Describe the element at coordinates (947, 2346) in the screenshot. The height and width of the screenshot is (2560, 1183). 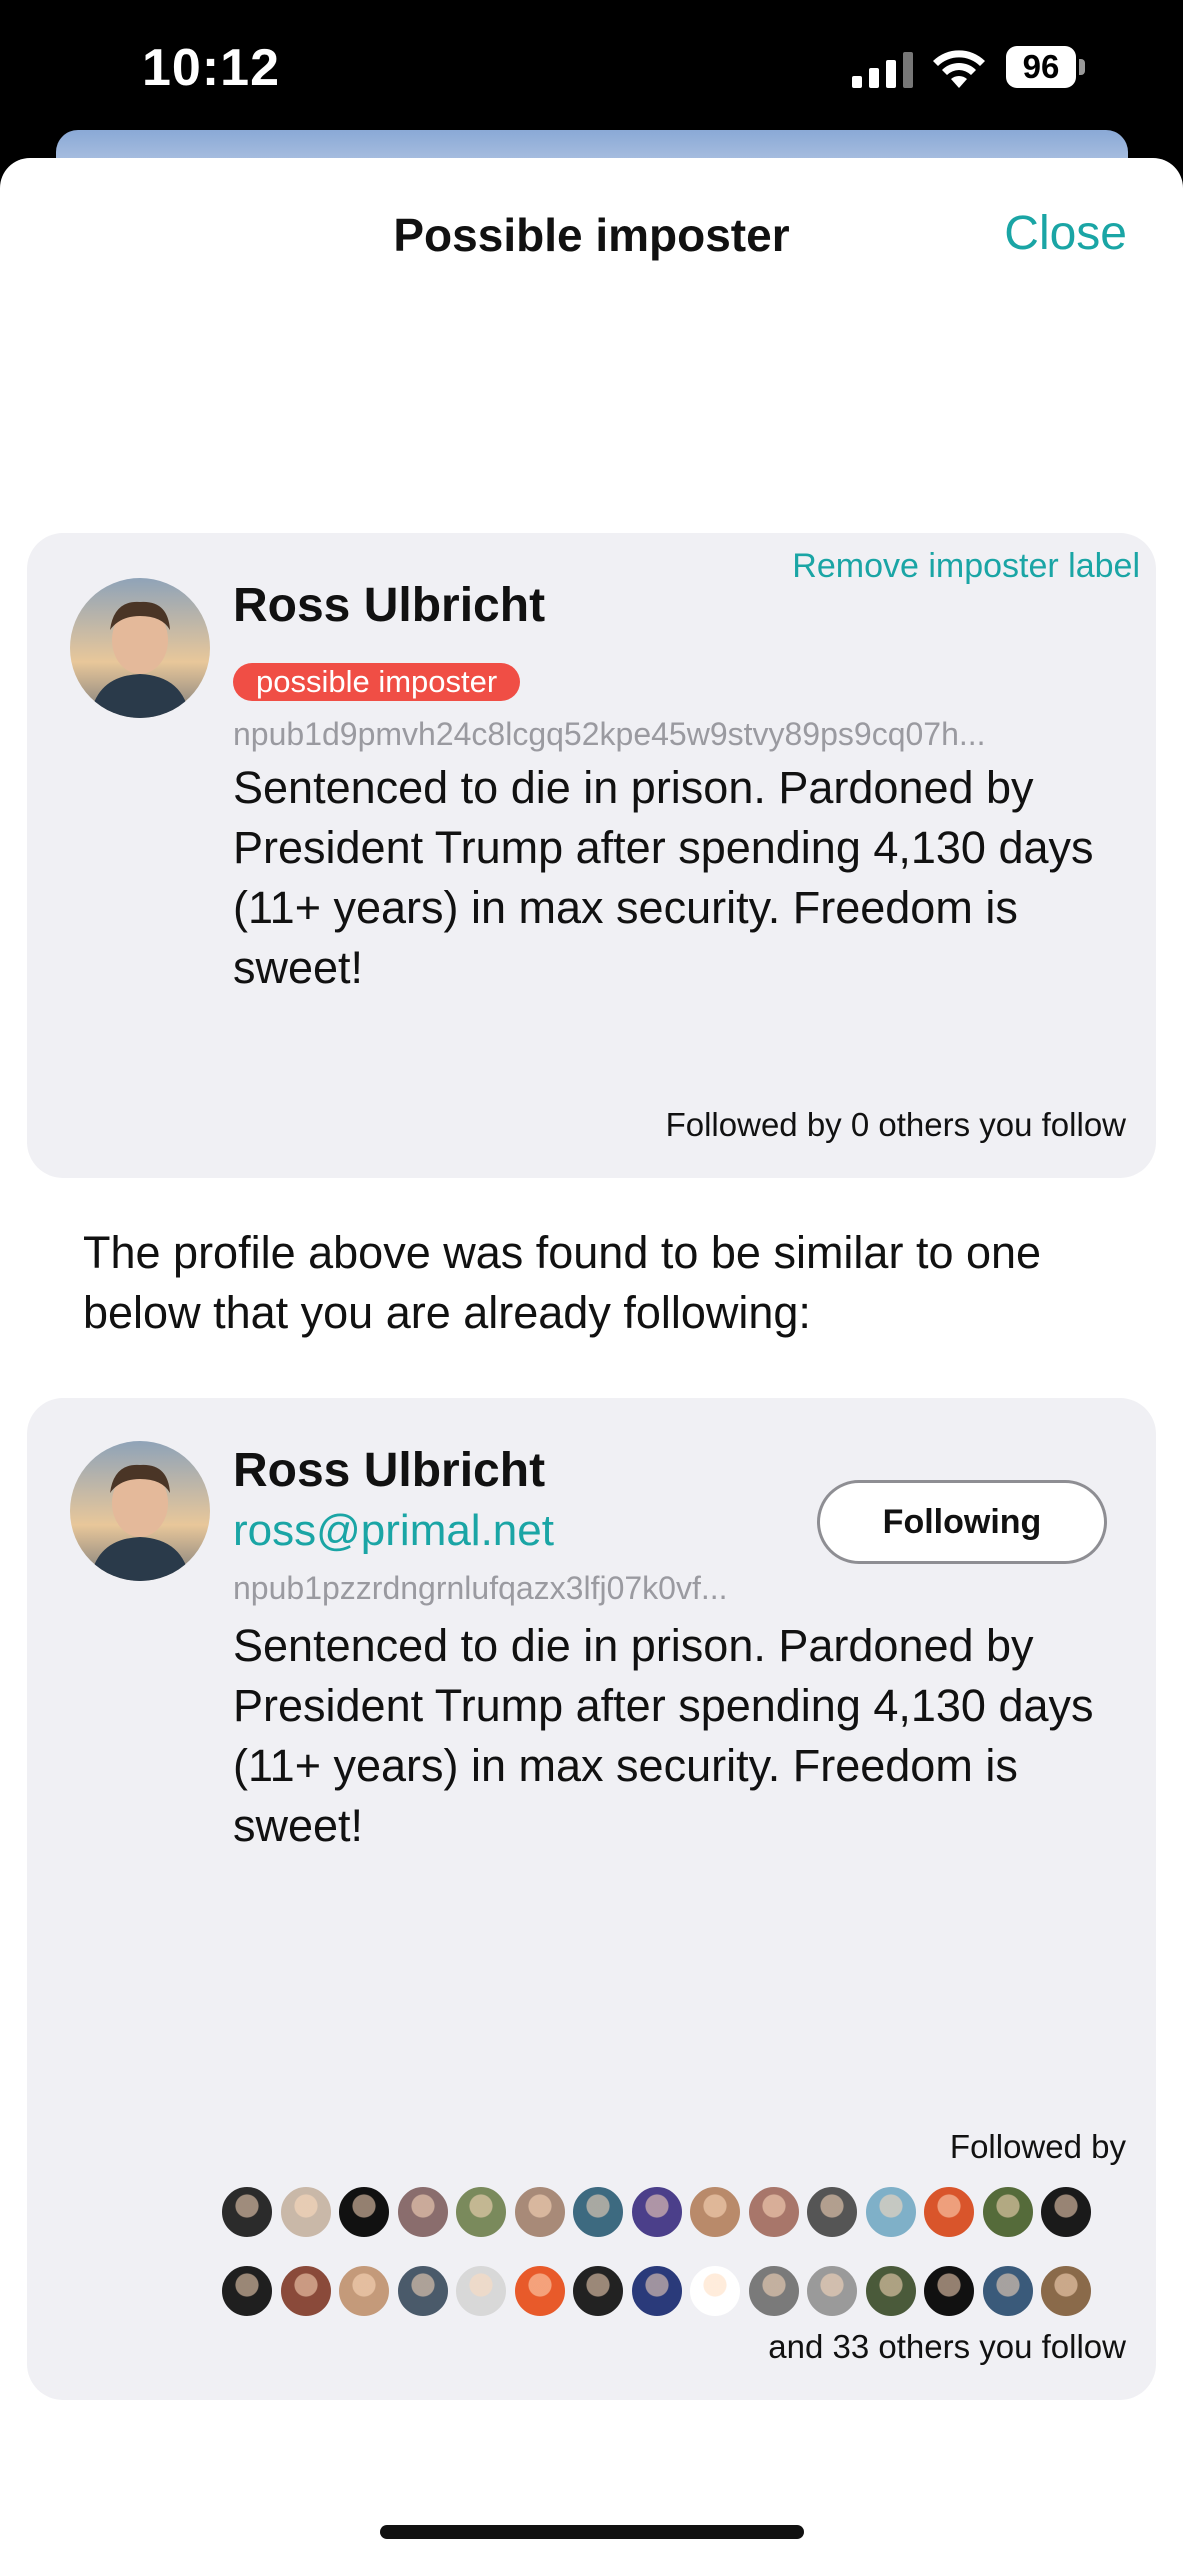
I see `others-you-follow: and 33 others you follow` at that location.